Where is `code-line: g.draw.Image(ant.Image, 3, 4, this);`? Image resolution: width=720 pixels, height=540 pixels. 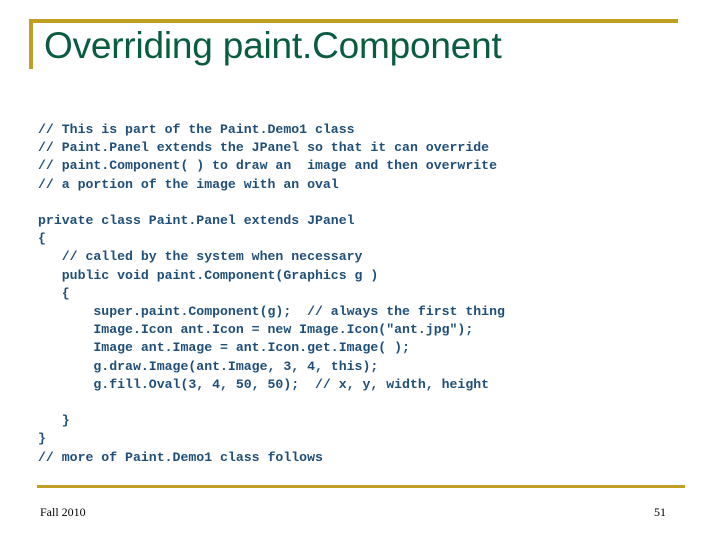
code-line: g.draw.Image(ant.Image, 3, 4, this); is located at coordinates (208, 366).